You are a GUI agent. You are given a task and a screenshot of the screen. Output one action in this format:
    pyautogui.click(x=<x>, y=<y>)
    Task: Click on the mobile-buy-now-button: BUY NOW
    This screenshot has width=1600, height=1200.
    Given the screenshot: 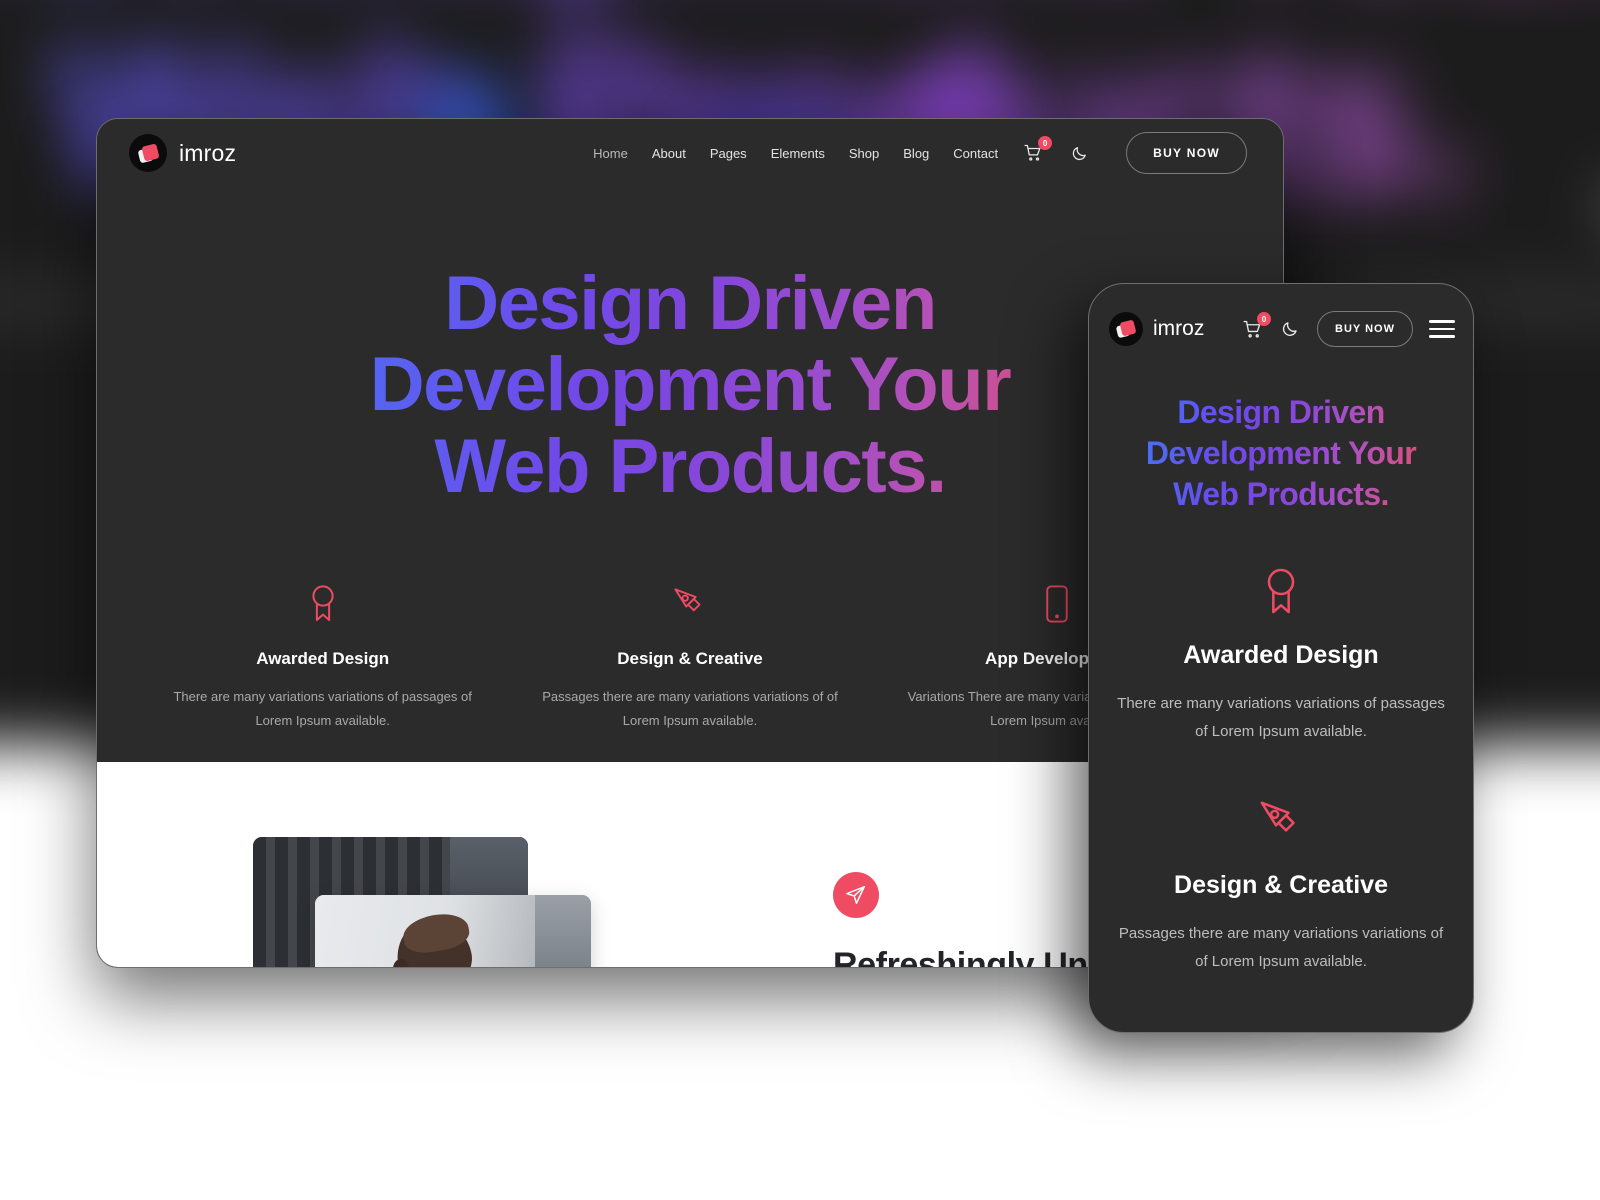 What is the action you would take?
    pyautogui.click(x=1365, y=329)
    